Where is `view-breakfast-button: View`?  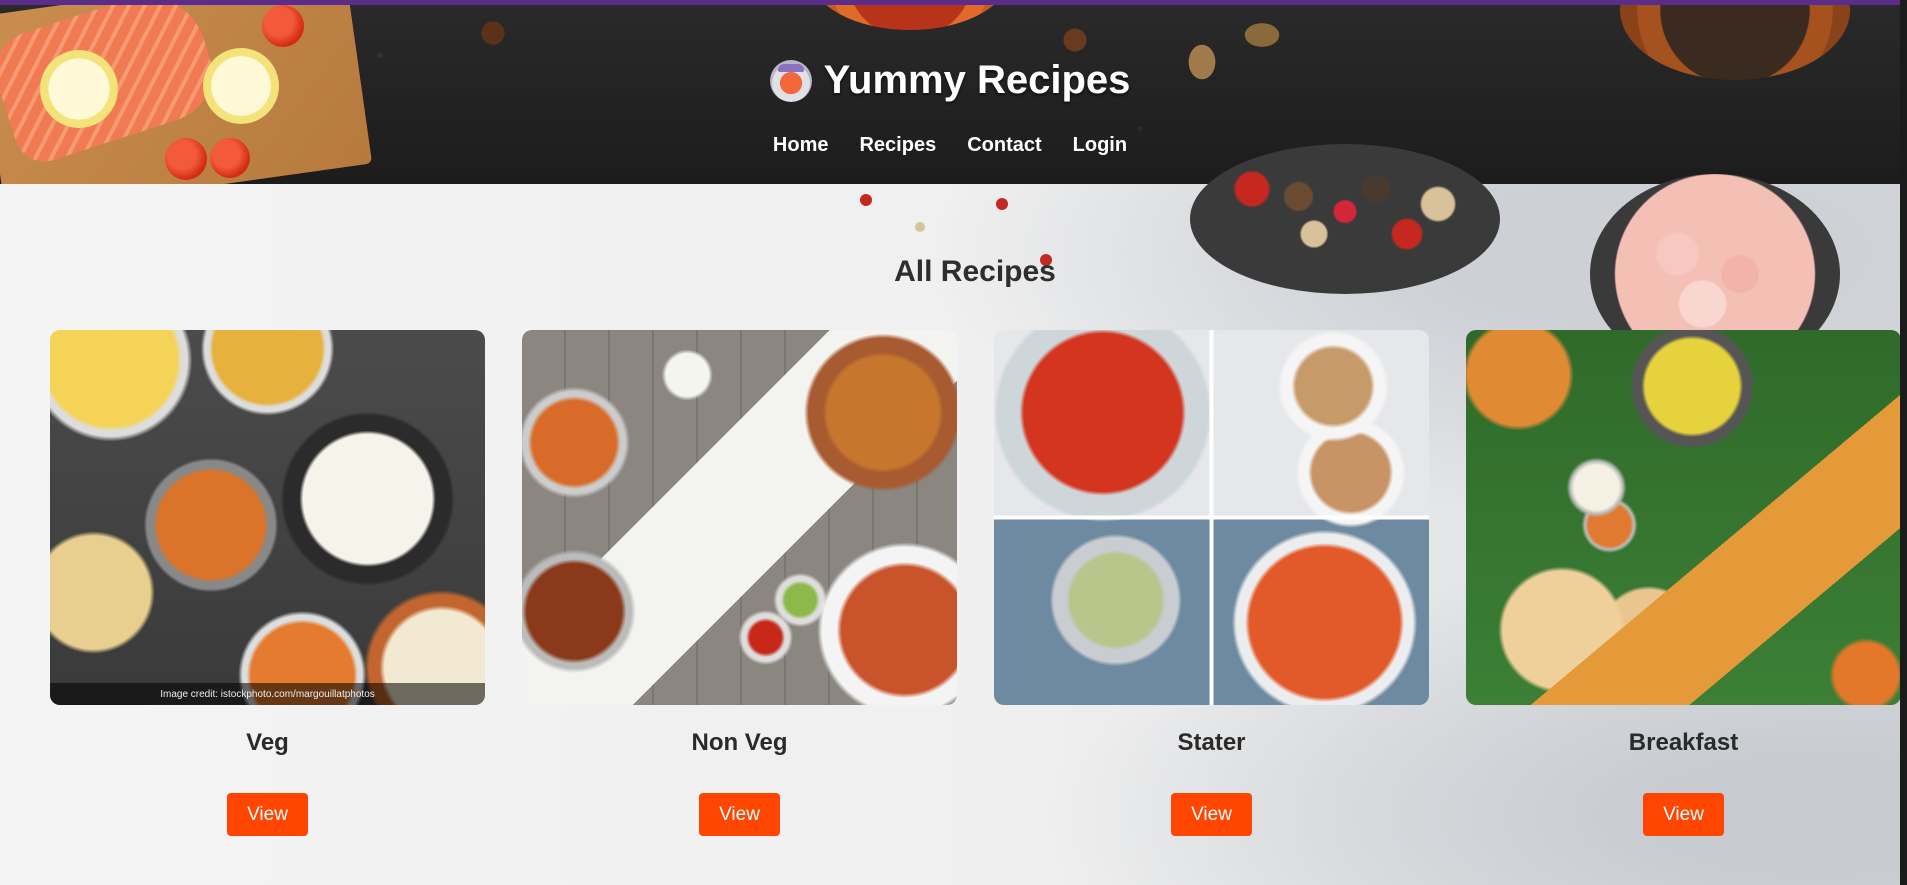
view-breakfast-button: View is located at coordinates (1683, 814).